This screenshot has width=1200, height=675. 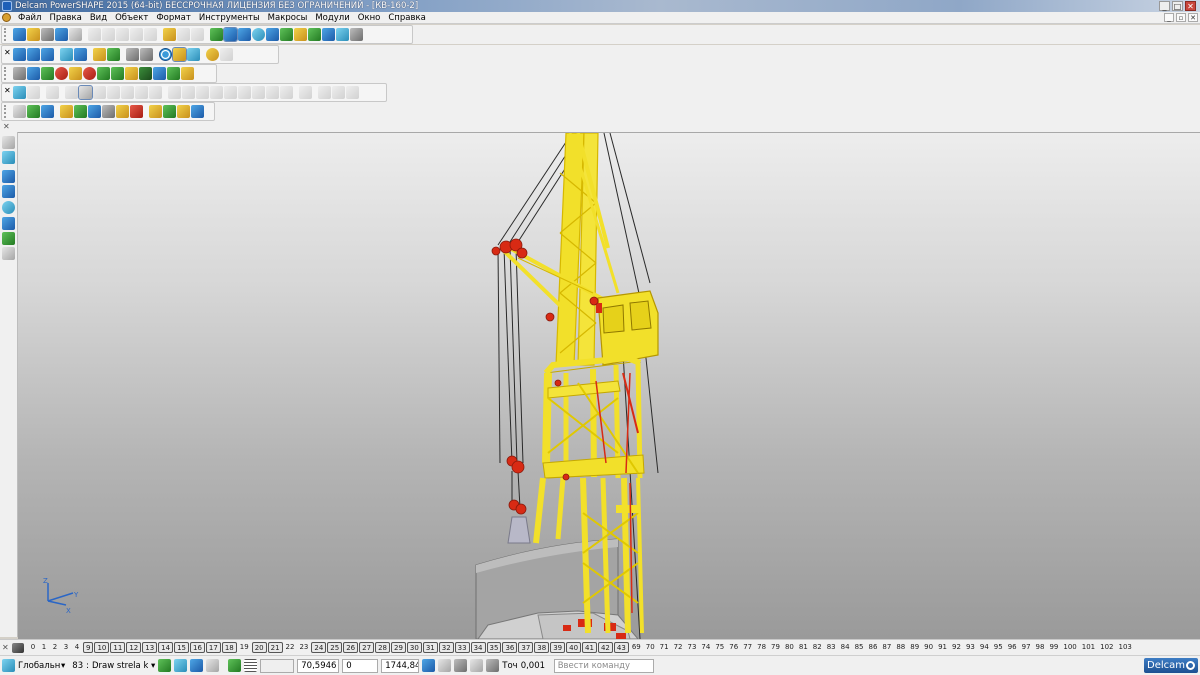 I want to click on shell-icon, so click(x=127, y=92).